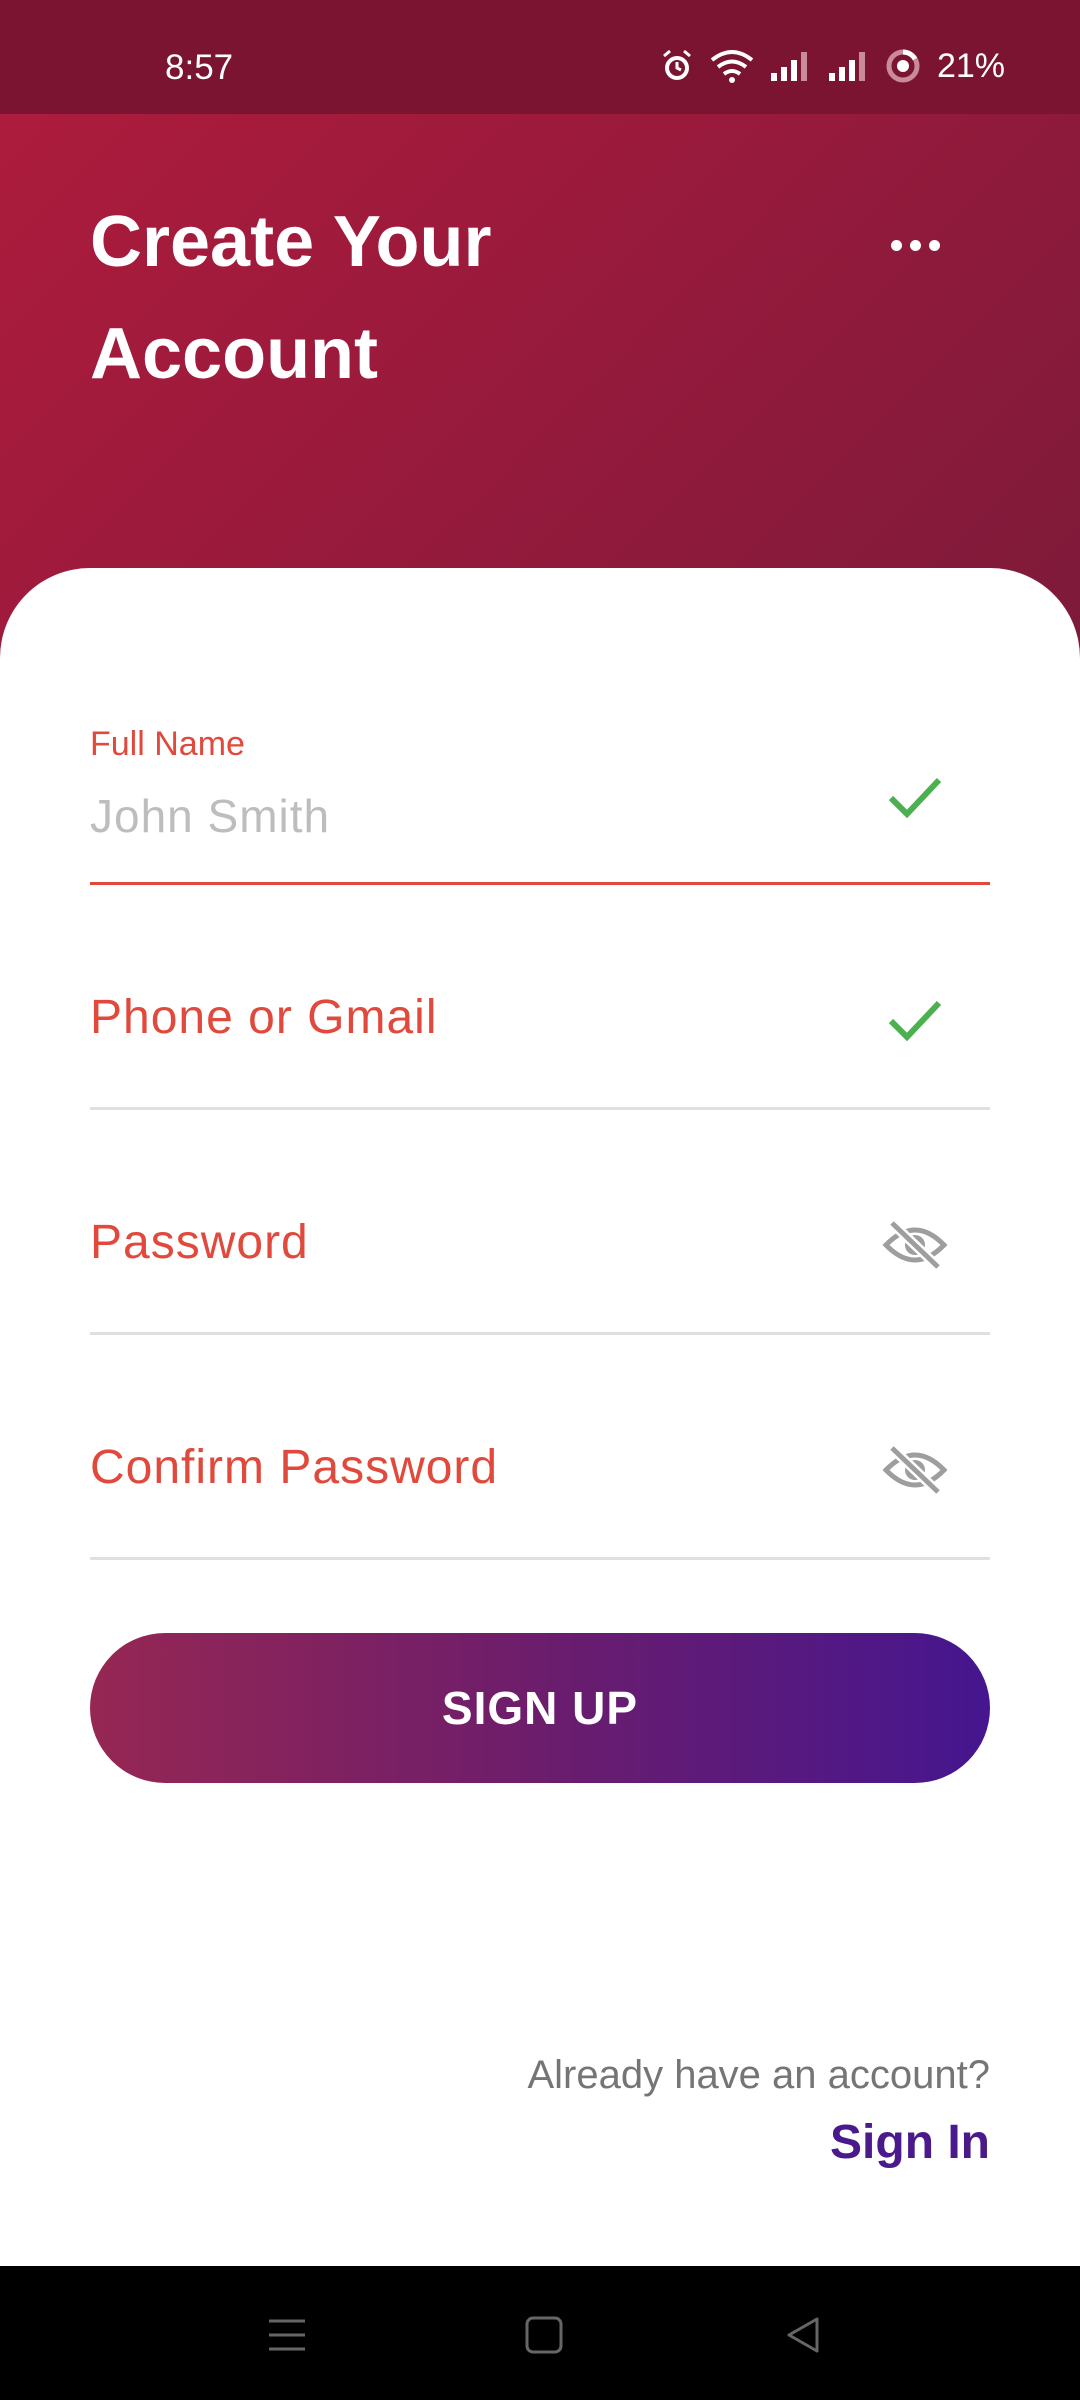 The image size is (1080, 2400). Describe the element at coordinates (903, 66) in the screenshot. I see `battery-icon` at that location.